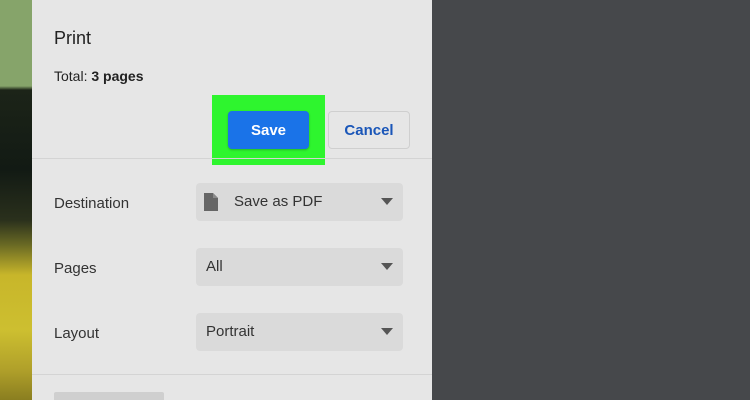  What do you see at coordinates (230, 331) in the screenshot?
I see `layout-value: Portrait` at bounding box center [230, 331].